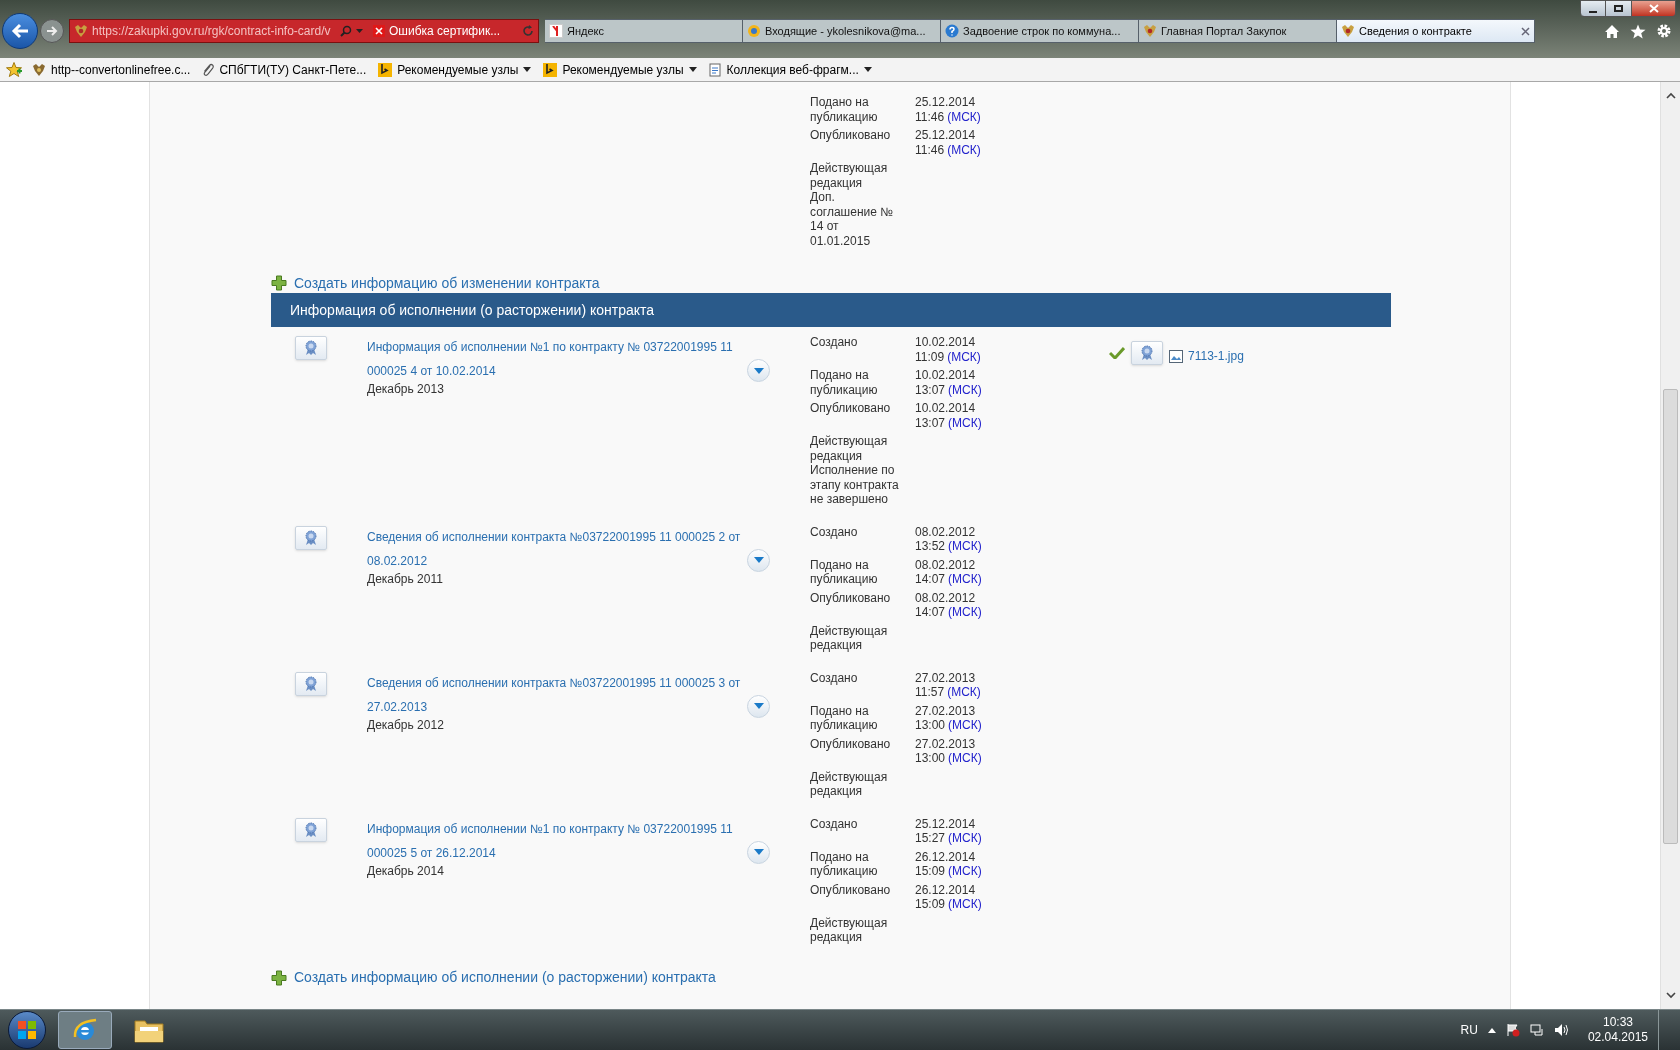 This screenshot has width=1680, height=1050. Describe the element at coordinates (554, 548) in the screenshot. I see `entry-link: Сведения об исполнении контракта №03722001995 11 000025 2 от 08.02.2012` at that location.